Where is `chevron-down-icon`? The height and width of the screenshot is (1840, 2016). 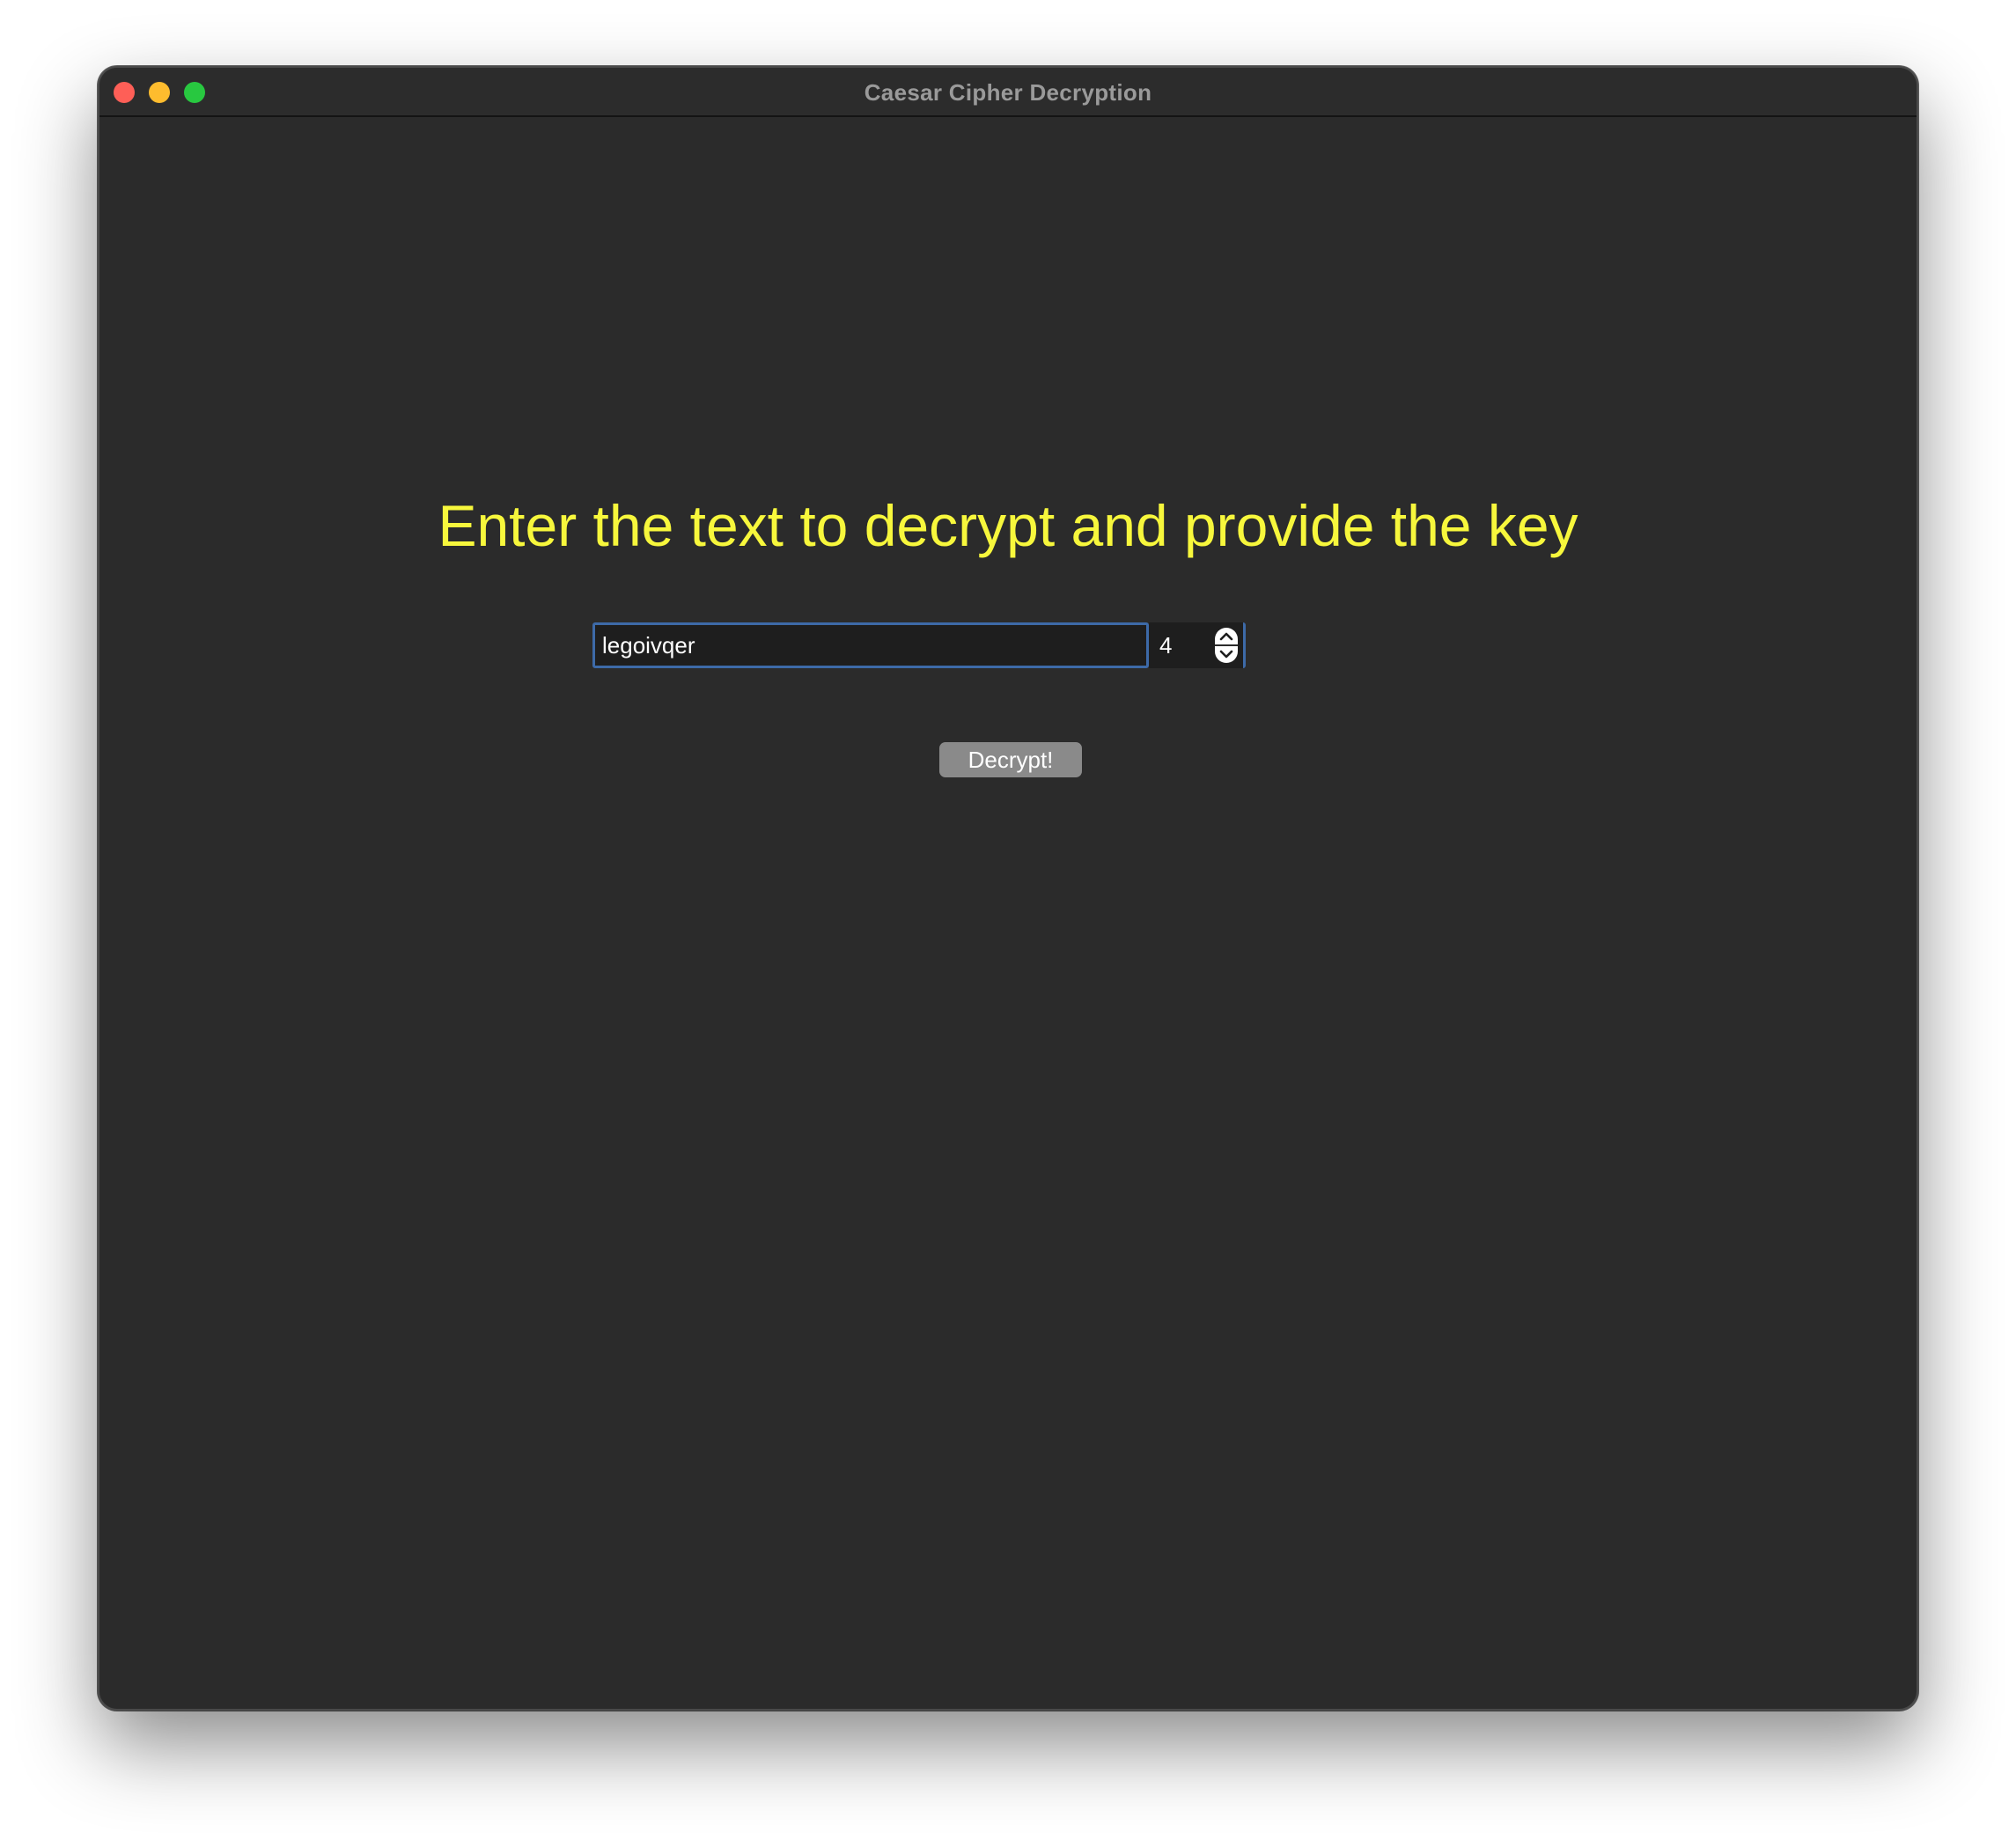 chevron-down-icon is located at coordinates (1226, 654).